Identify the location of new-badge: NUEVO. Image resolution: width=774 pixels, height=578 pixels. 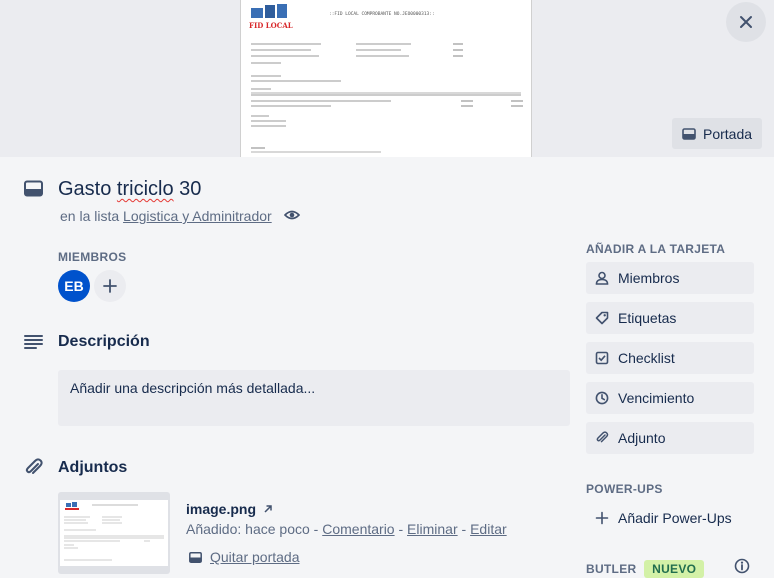
(674, 569).